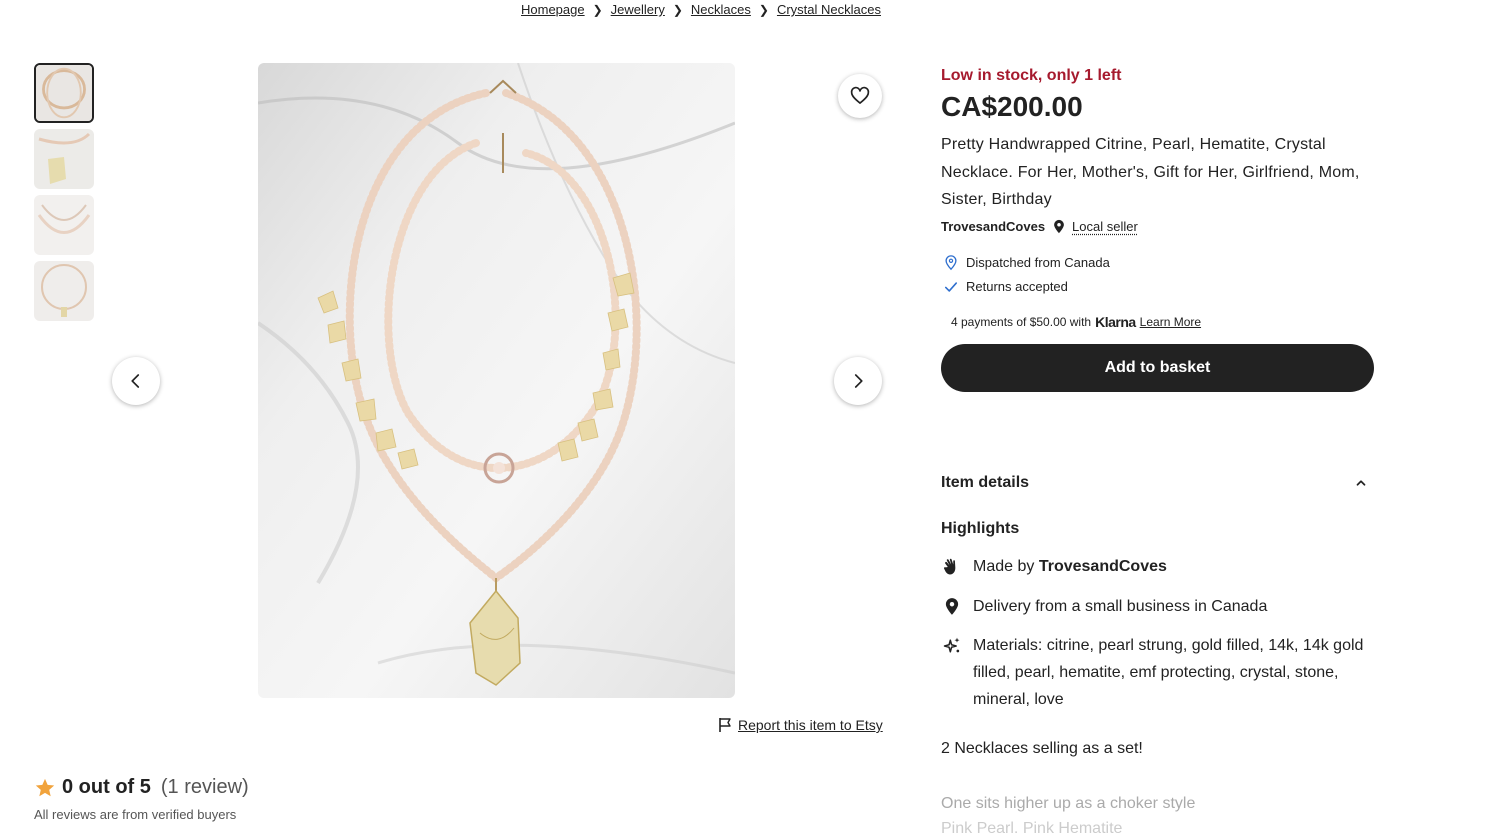 The width and height of the screenshot is (1506, 833). Describe the element at coordinates (1159, 263) in the screenshot. I see `perk-dispatch: Dispatched from Canada` at that location.